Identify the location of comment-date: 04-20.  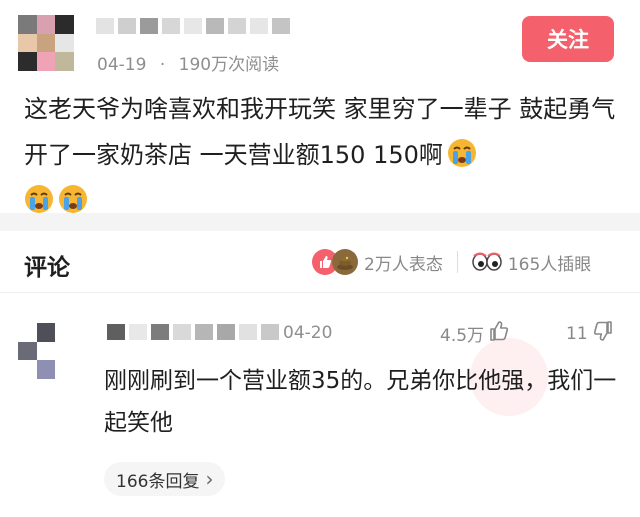
(308, 333).